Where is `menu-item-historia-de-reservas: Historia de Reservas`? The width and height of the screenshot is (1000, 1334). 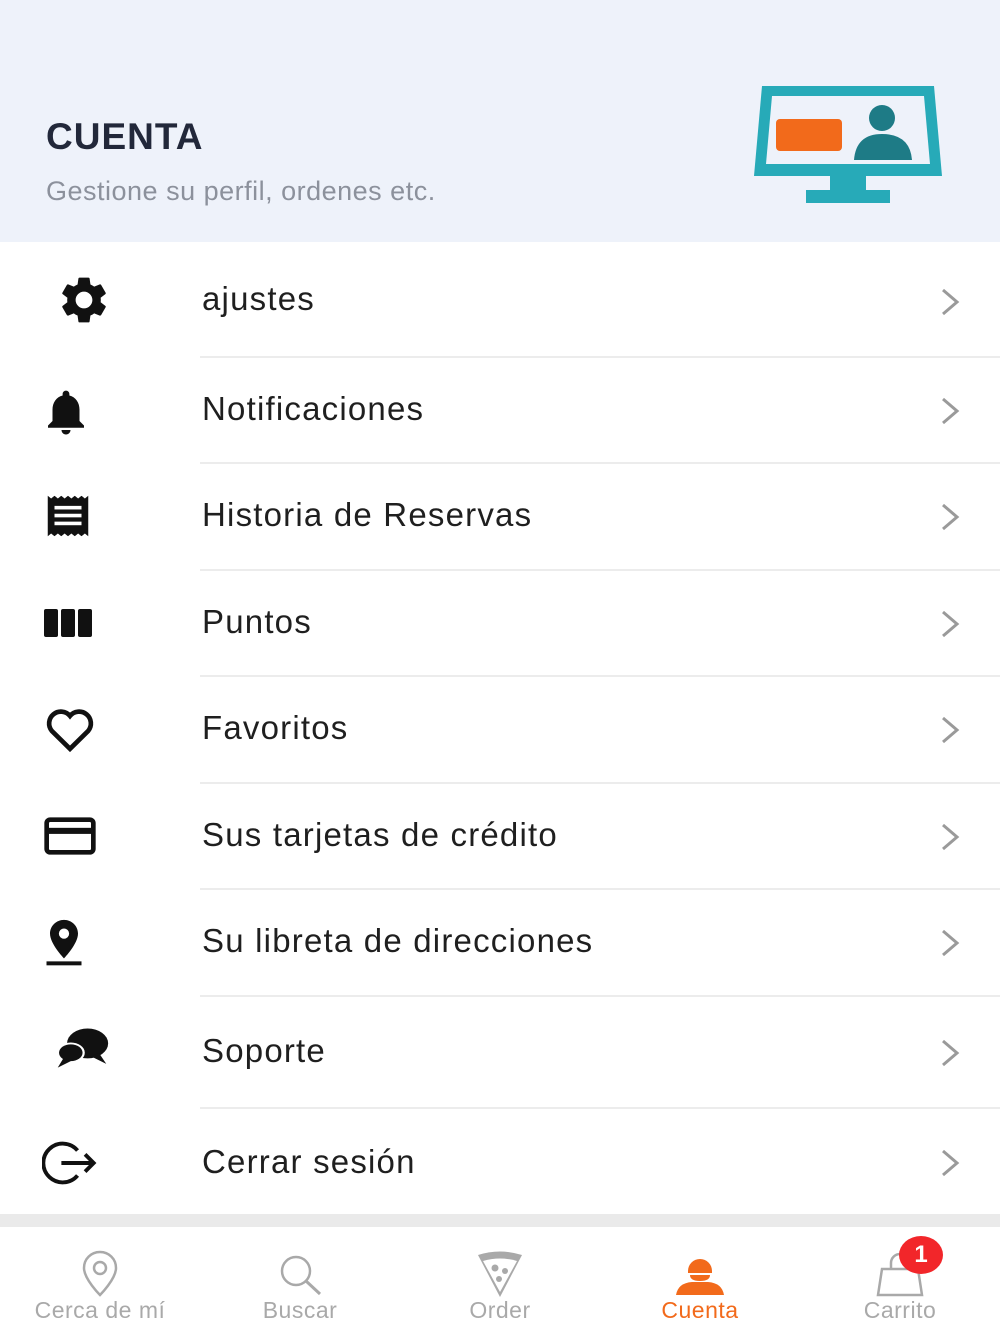 menu-item-historia-de-reservas: Historia de Reservas is located at coordinates (500, 517).